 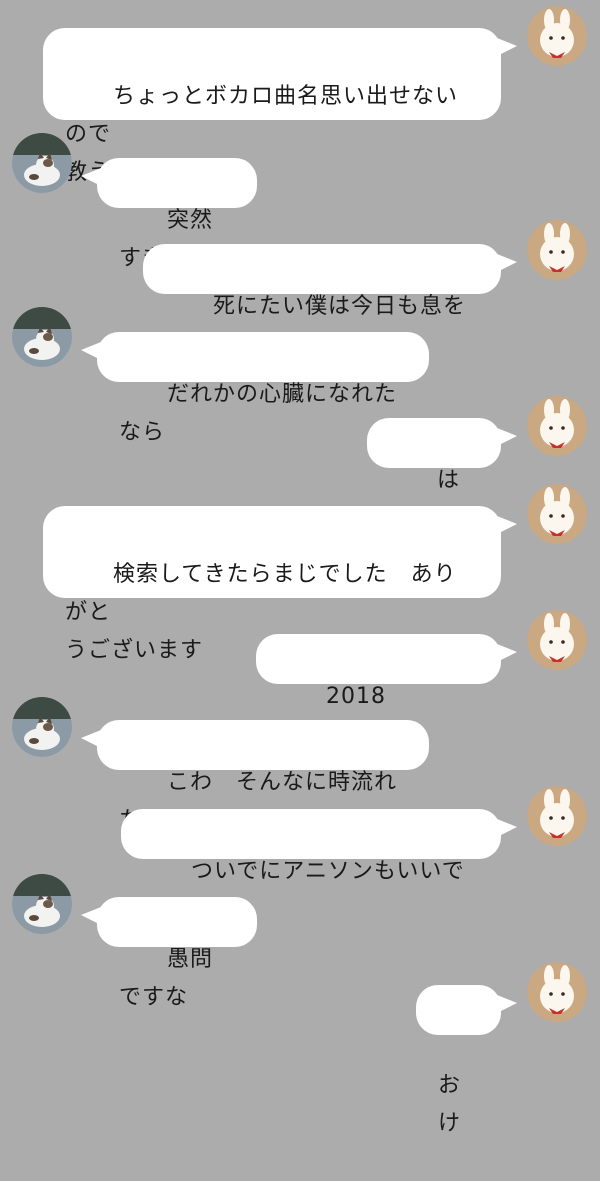 What do you see at coordinates (466, 1060) in the screenshot?
I see `message-bubble: おけ` at bounding box center [466, 1060].